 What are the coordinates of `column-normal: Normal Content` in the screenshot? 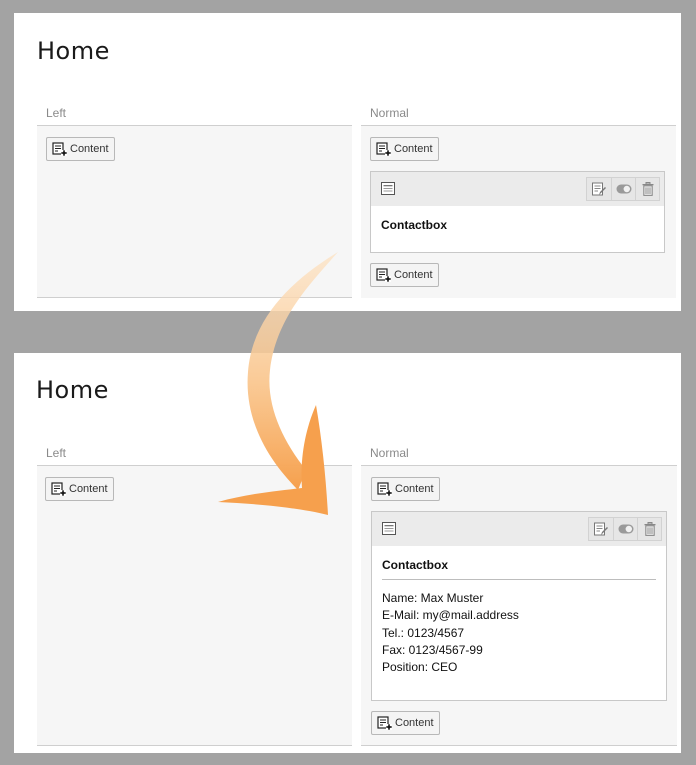 It's located at (518, 199).